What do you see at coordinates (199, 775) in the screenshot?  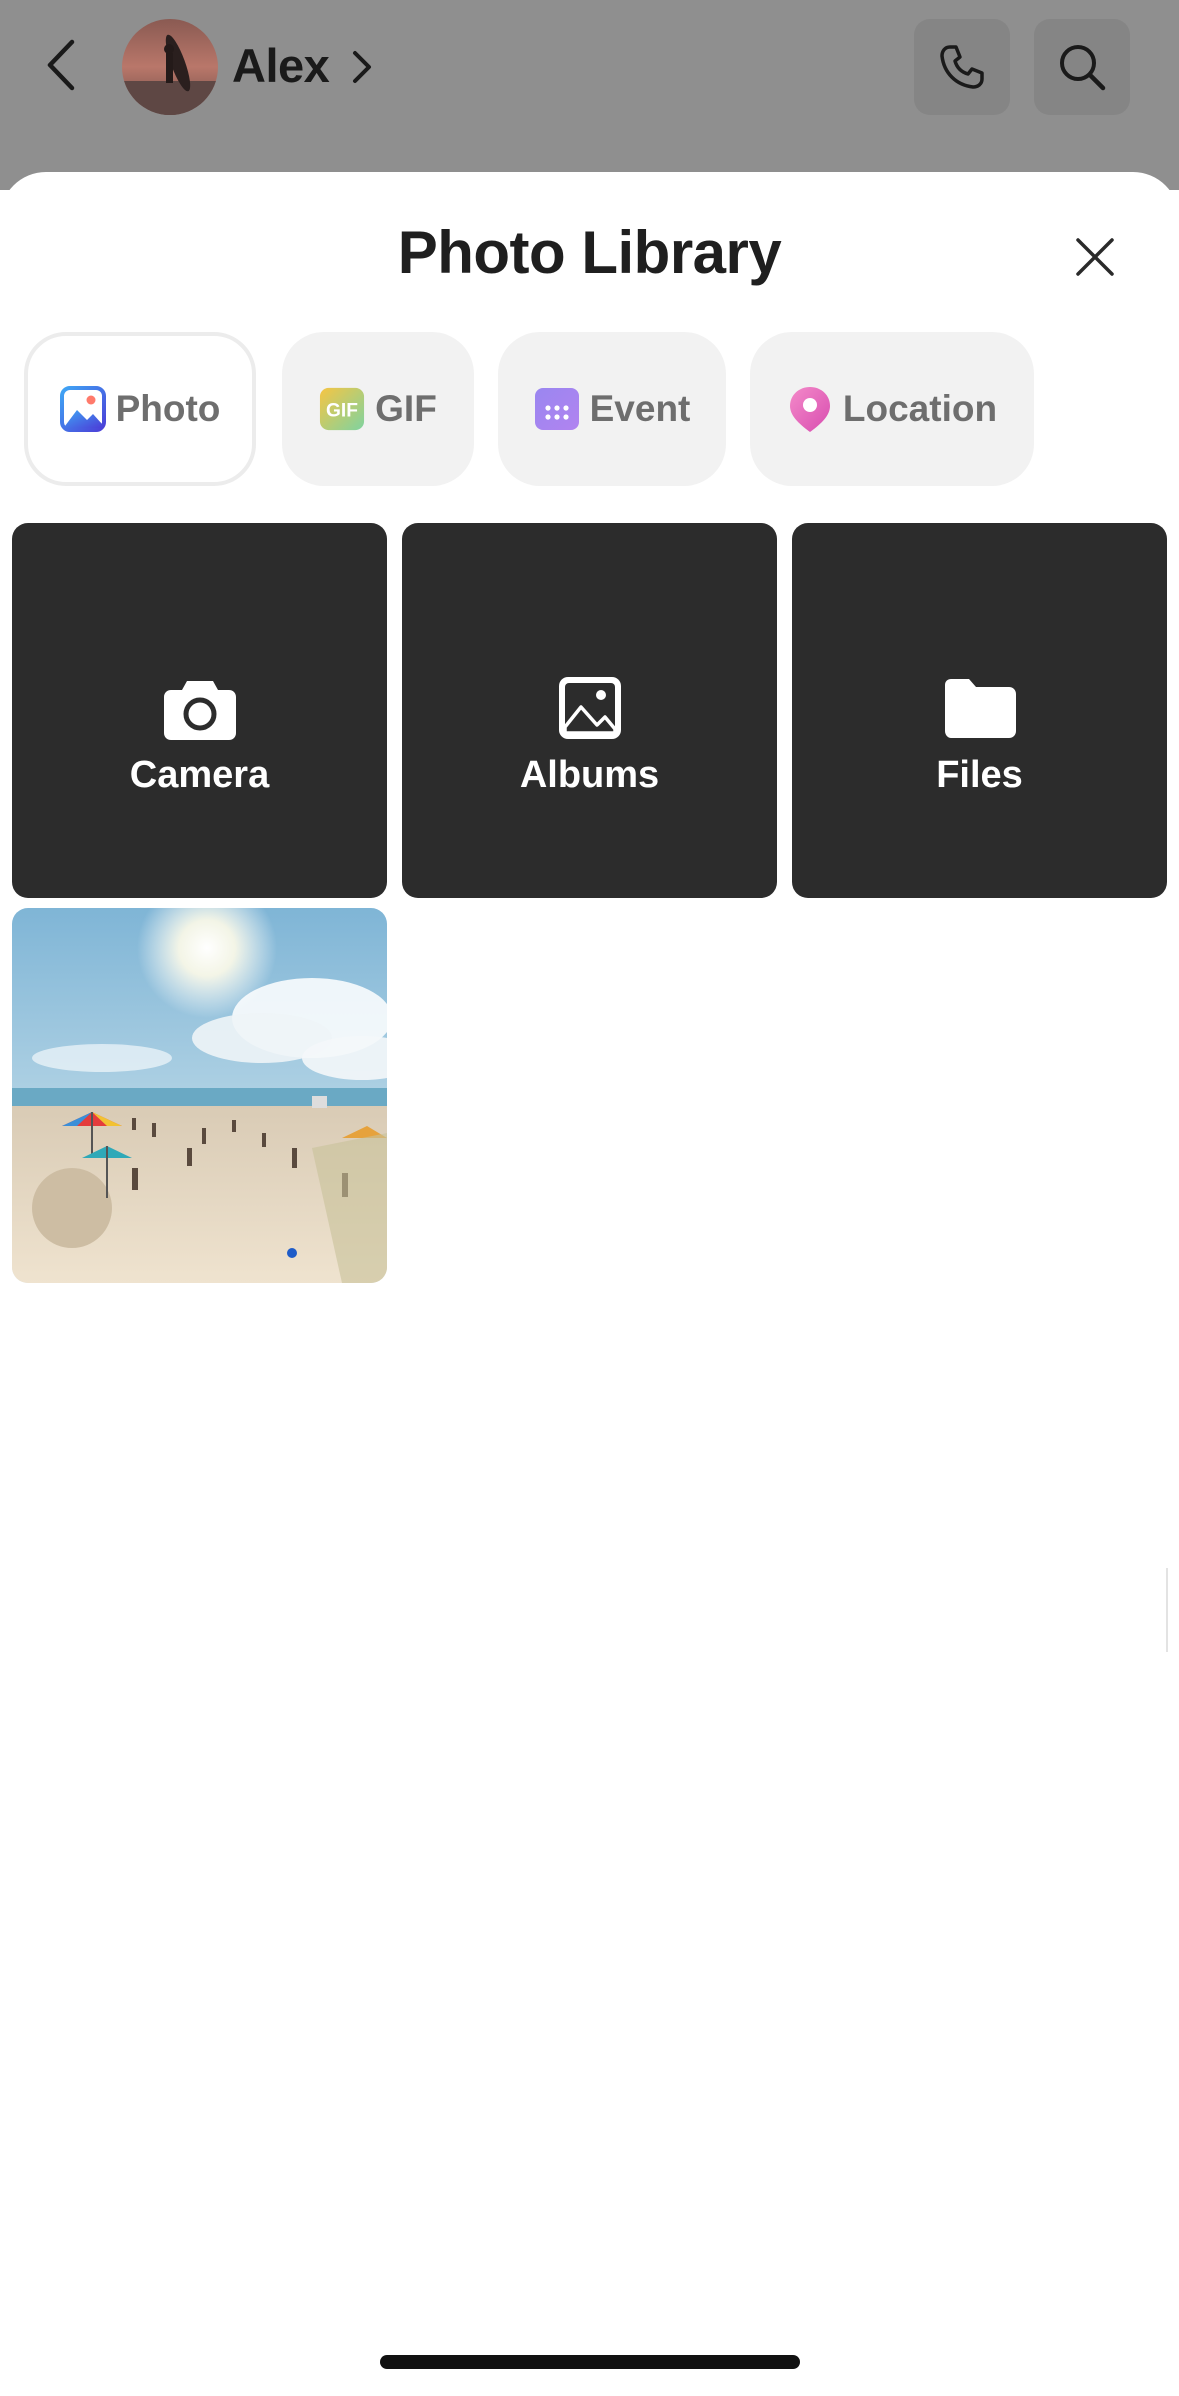 I see `camera-label: Camera` at bounding box center [199, 775].